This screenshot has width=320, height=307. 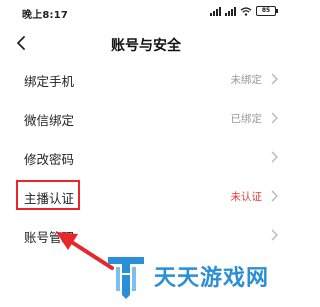 I want to click on watermark-logo-icon, so click(x=126, y=278).